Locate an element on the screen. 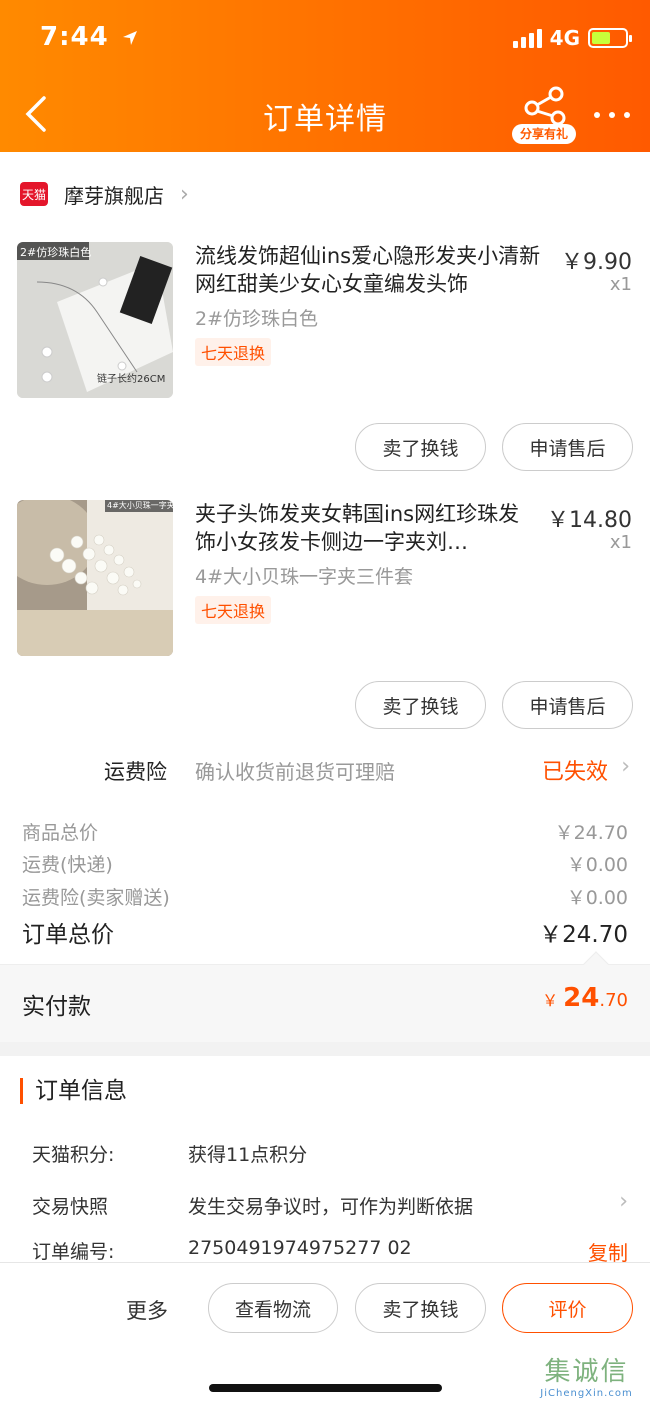 This screenshot has width=650, height=1407. tmall-logo-icon: 天猫 is located at coordinates (34, 194).